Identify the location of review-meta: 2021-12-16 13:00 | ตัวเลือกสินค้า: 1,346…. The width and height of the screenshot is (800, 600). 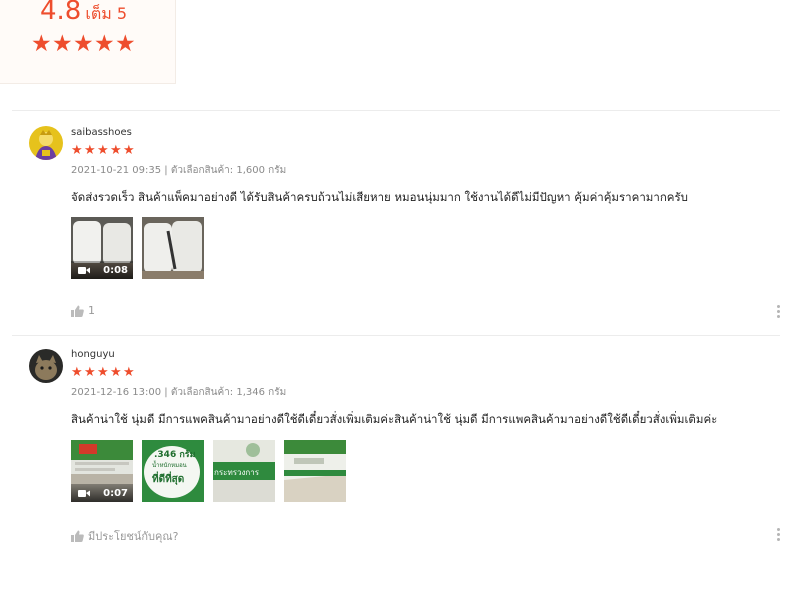
(179, 392).